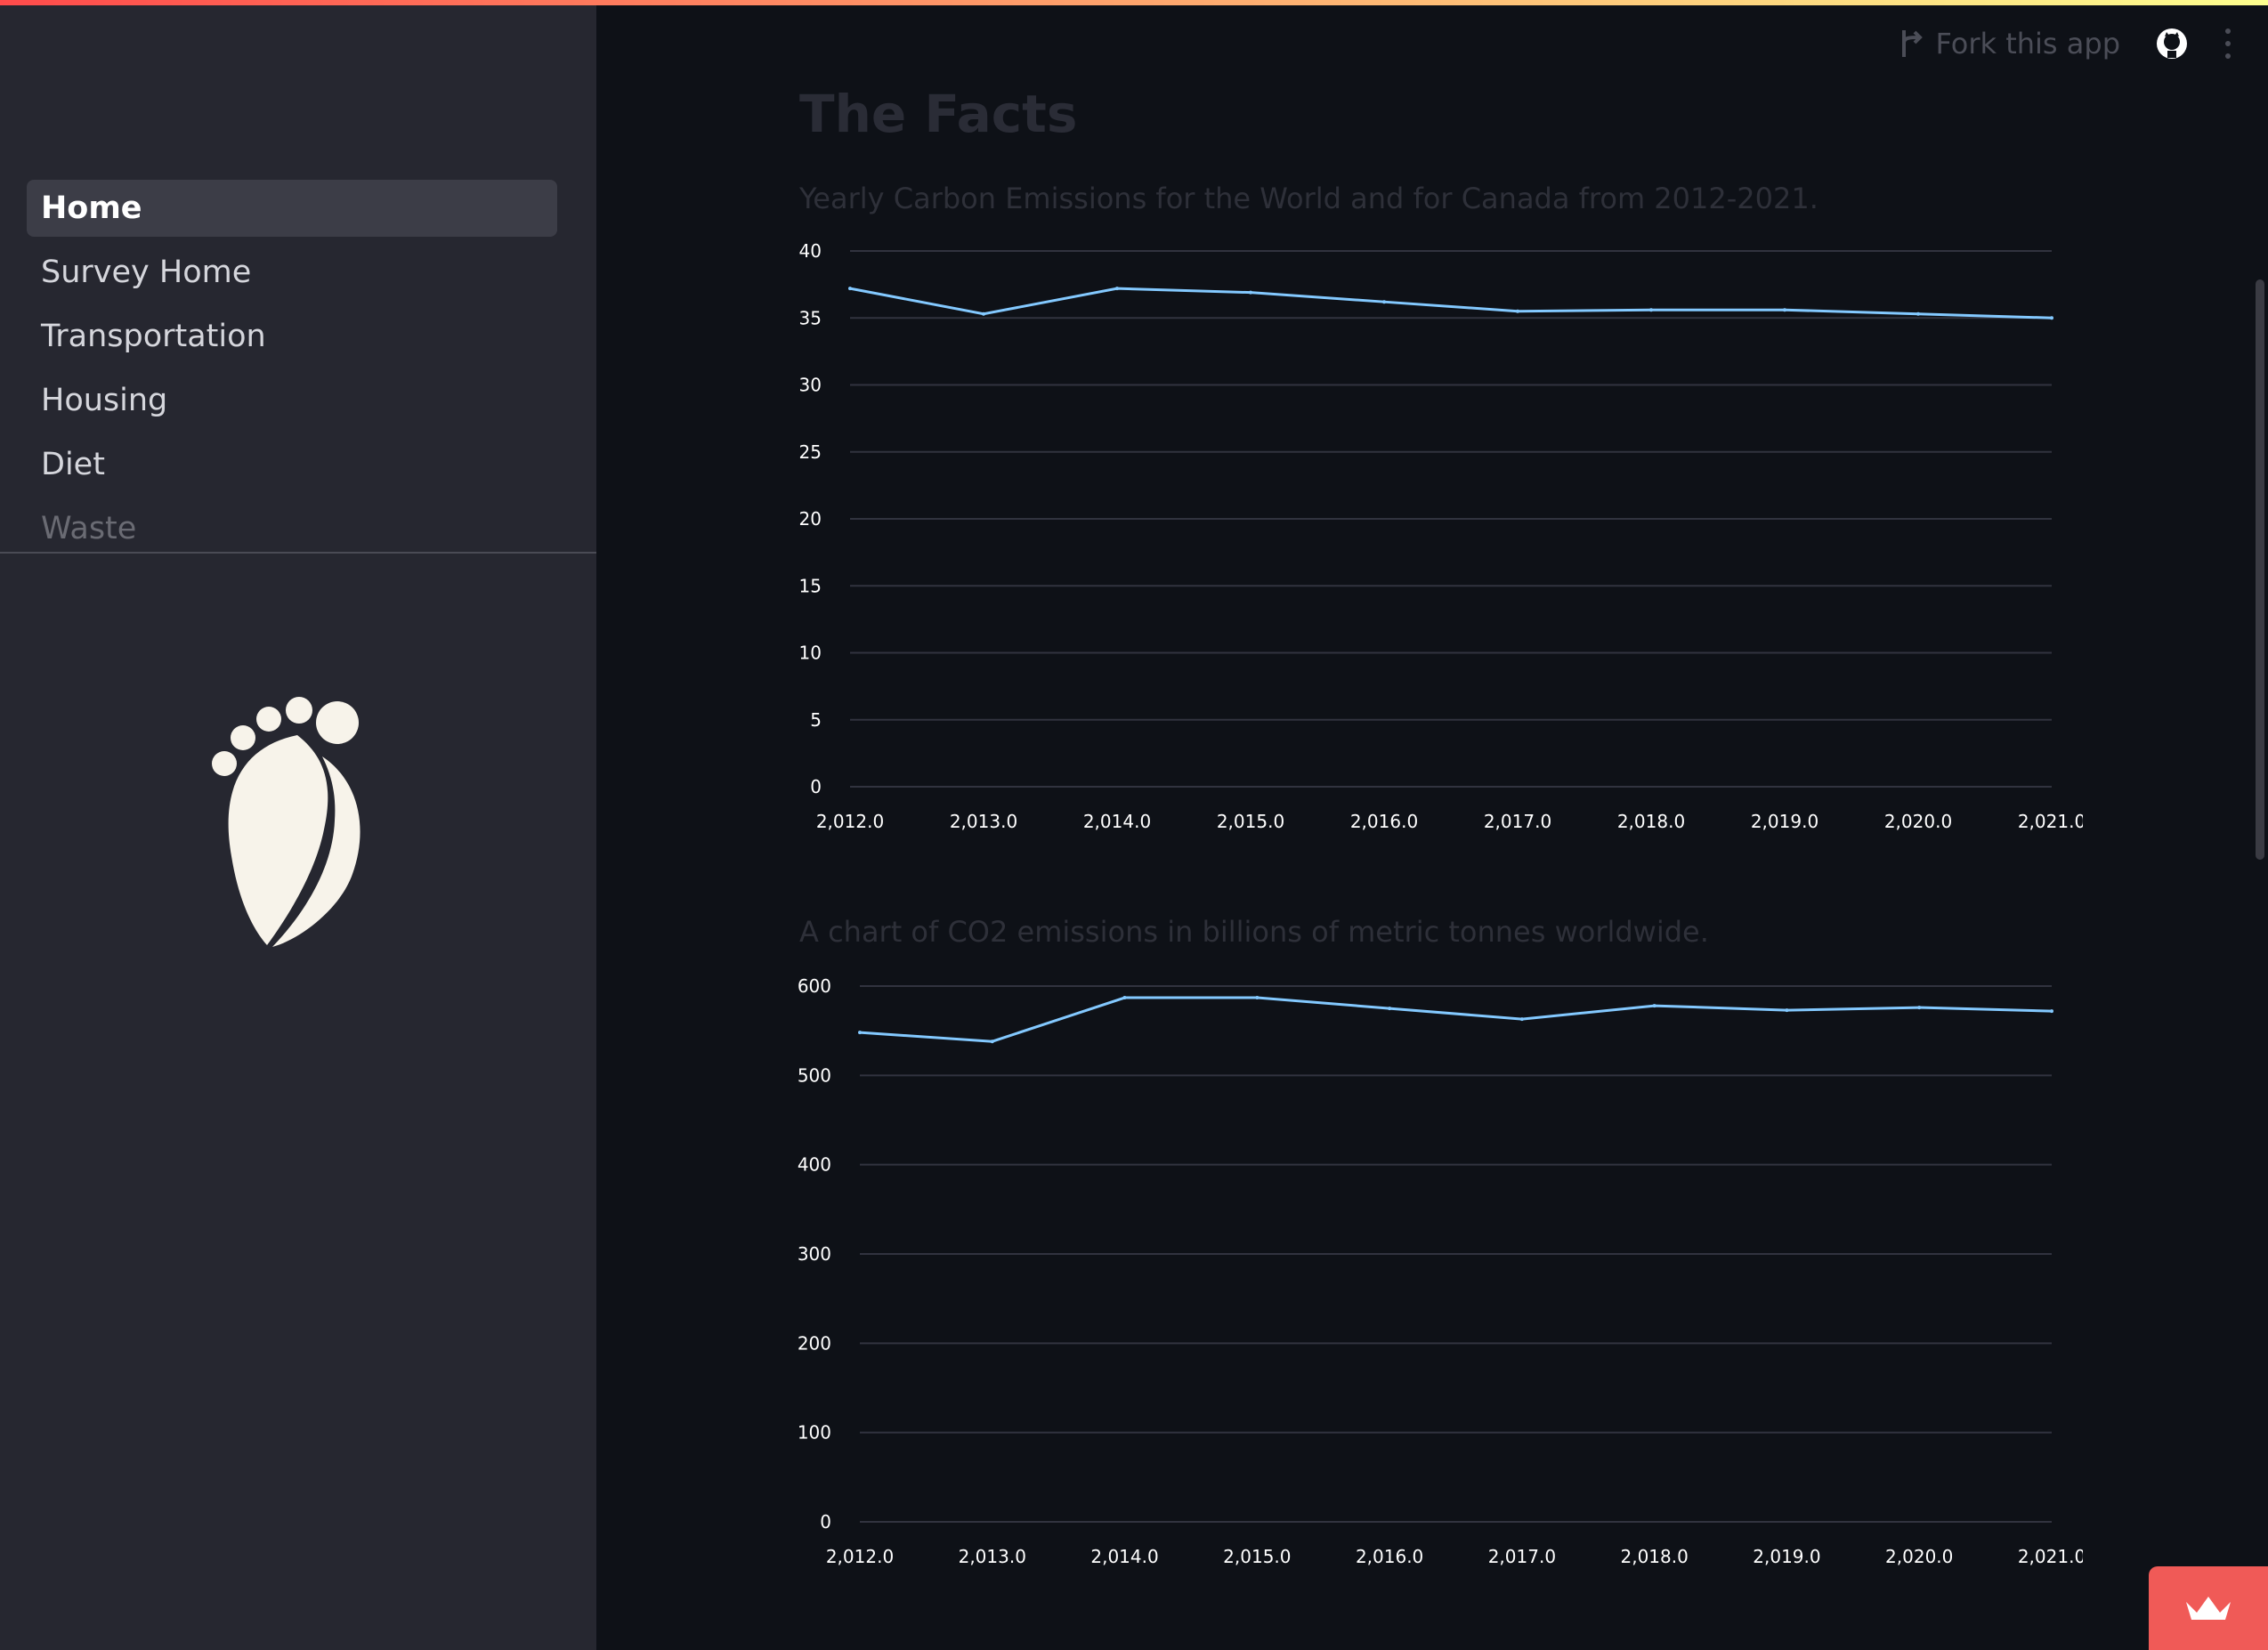  What do you see at coordinates (1912, 43) in the screenshot?
I see `fork-icon` at bounding box center [1912, 43].